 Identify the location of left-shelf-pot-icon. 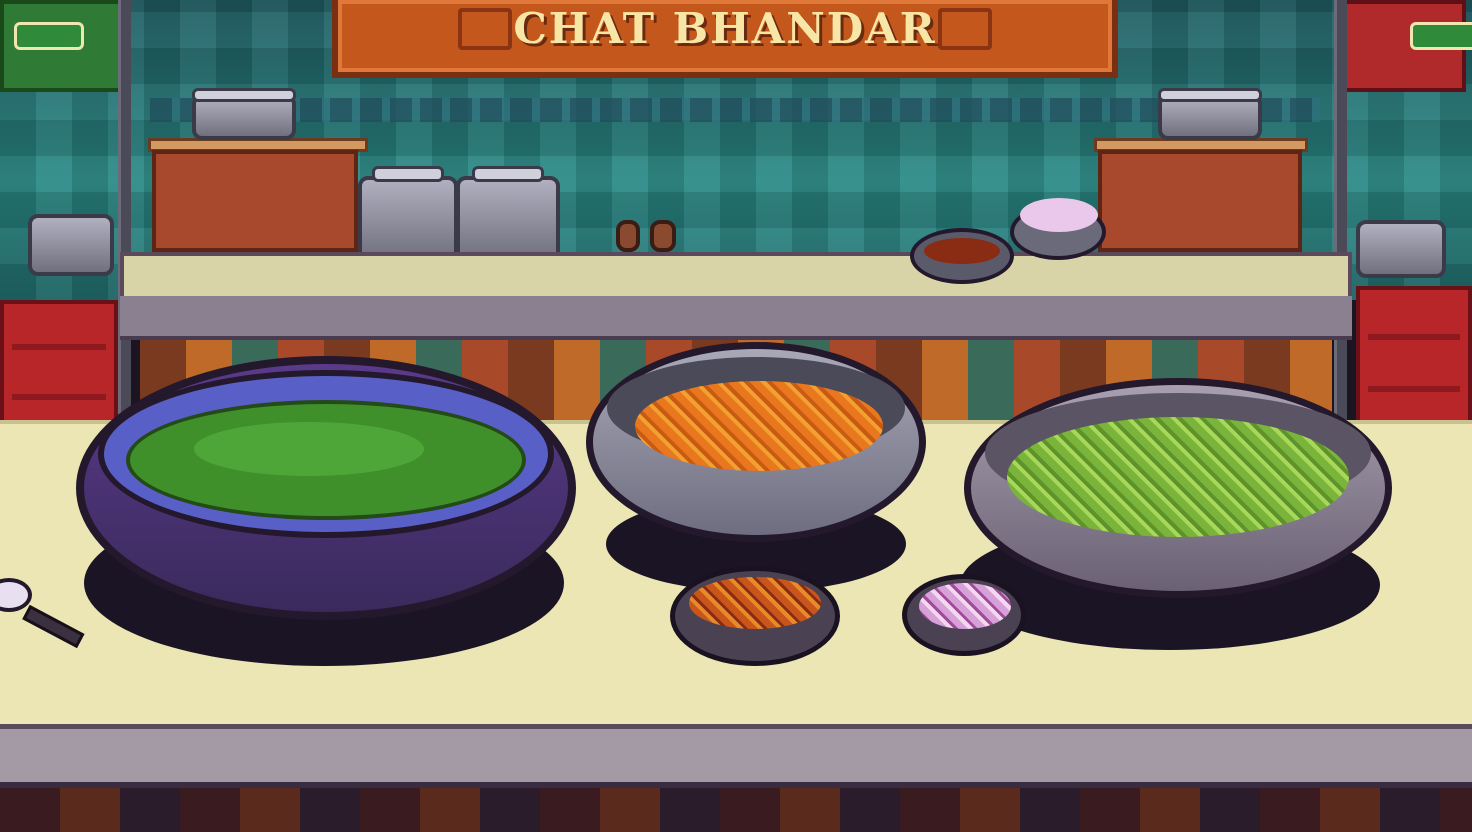
(244, 114).